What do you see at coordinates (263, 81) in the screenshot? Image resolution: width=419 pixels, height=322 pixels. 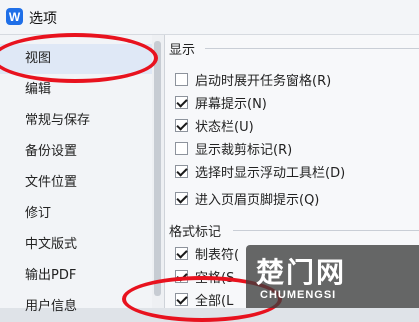 I see `option-label: 启动时展开任务窗格(R)` at bounding box center [263, 81].